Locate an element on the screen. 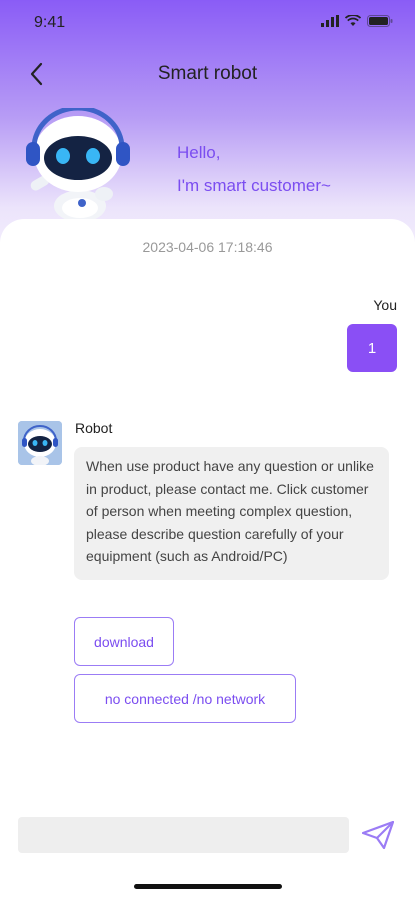  send-button is located at coordinates (378, 835).